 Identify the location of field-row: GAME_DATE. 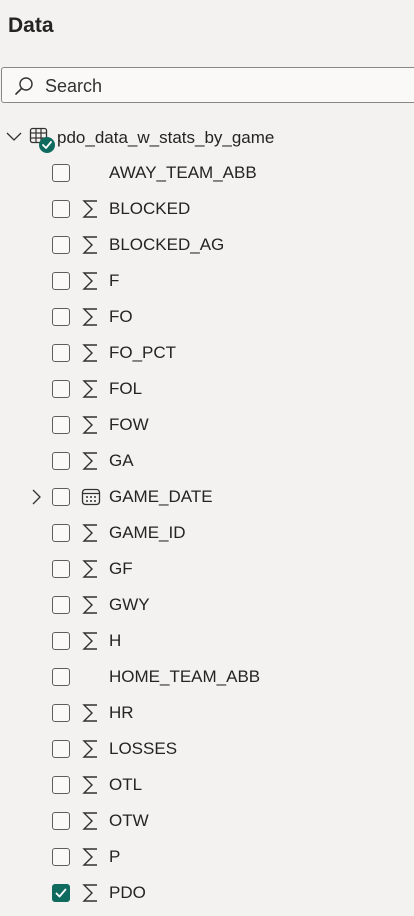
(207, 497).